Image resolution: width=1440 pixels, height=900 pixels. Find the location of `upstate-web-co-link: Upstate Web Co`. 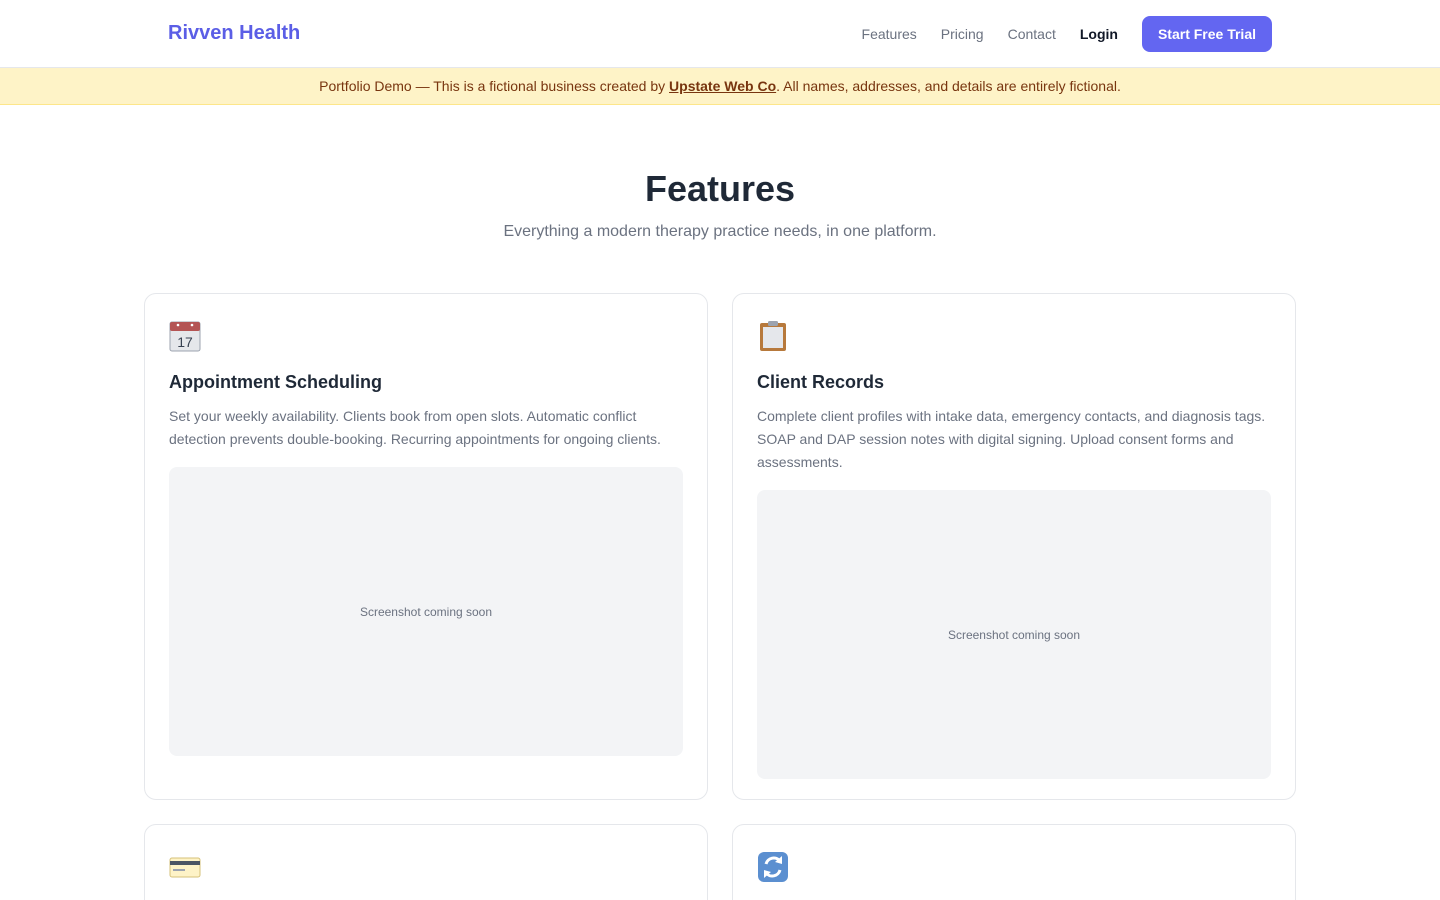

upstate-web-co-link: Upstate Web Co is located at coordinates (722, 86).